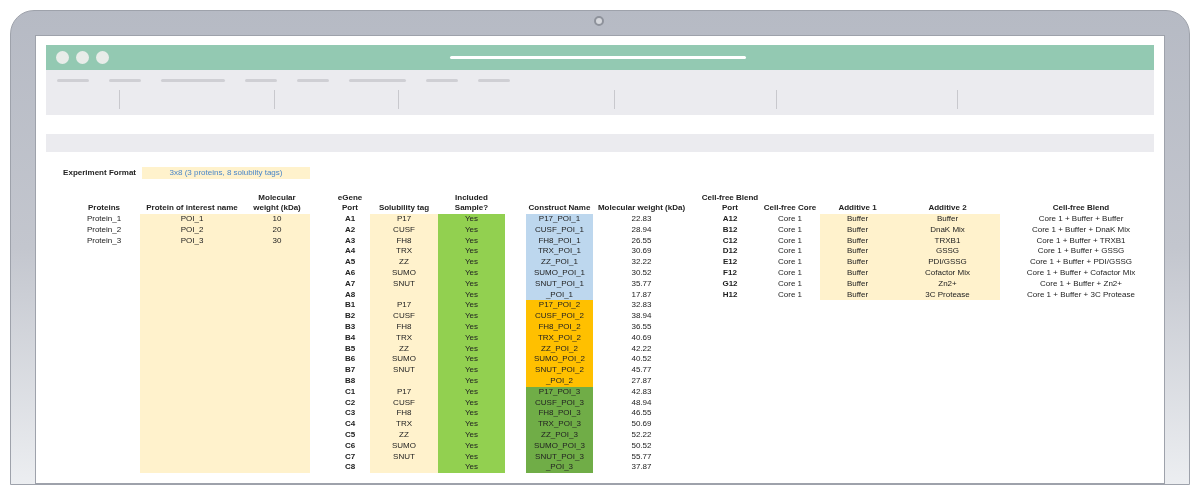  What do you see at coordinates (947, 241) in the screenshot?
I see `table-cell-text: TRXB1` at bounding box center [947, 241].